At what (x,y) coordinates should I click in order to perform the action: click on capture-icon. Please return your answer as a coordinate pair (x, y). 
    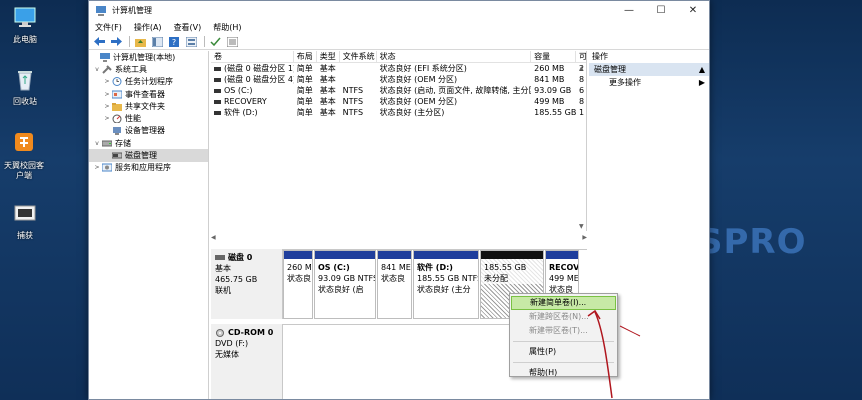
    Looking at the image, I should click on (25, 213).